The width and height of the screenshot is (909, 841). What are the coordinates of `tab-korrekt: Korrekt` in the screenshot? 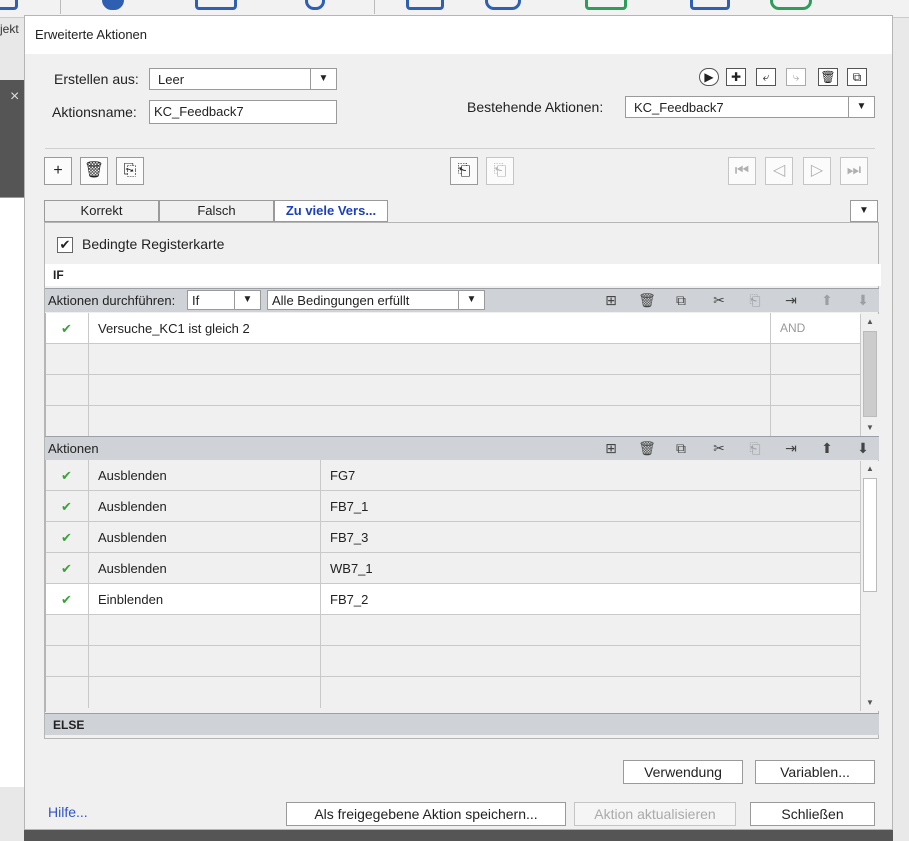 It's located at (101, 211).